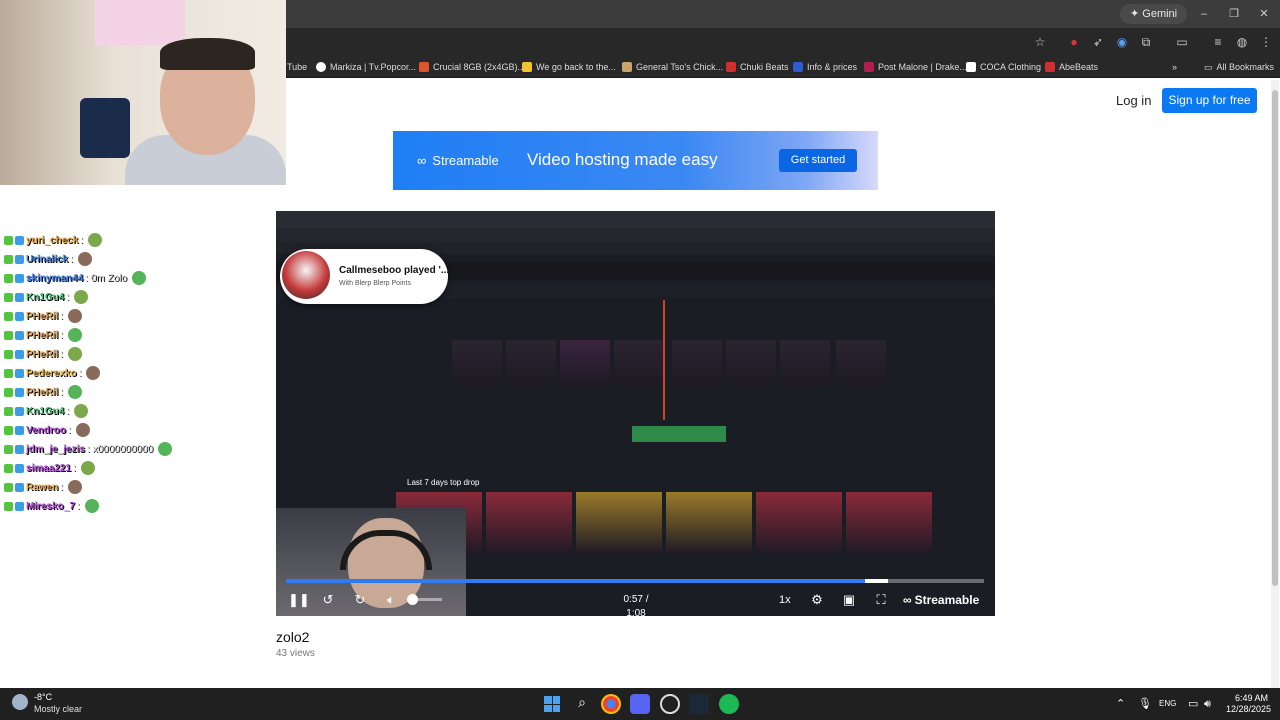 The width and height of the screenshot is (1280, 720). What do you see at coordinates (306, 275) in the screenshot?
I see `notification-avatar` at bounding box center [306, 275].